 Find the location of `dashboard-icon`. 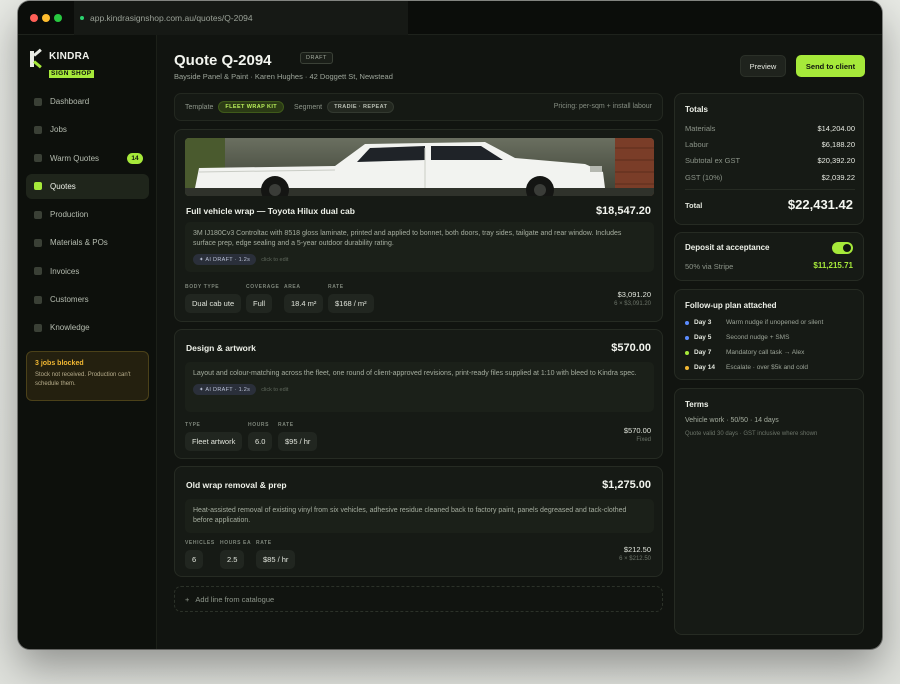

dashboard-icon is located at coordinates (38, 101).